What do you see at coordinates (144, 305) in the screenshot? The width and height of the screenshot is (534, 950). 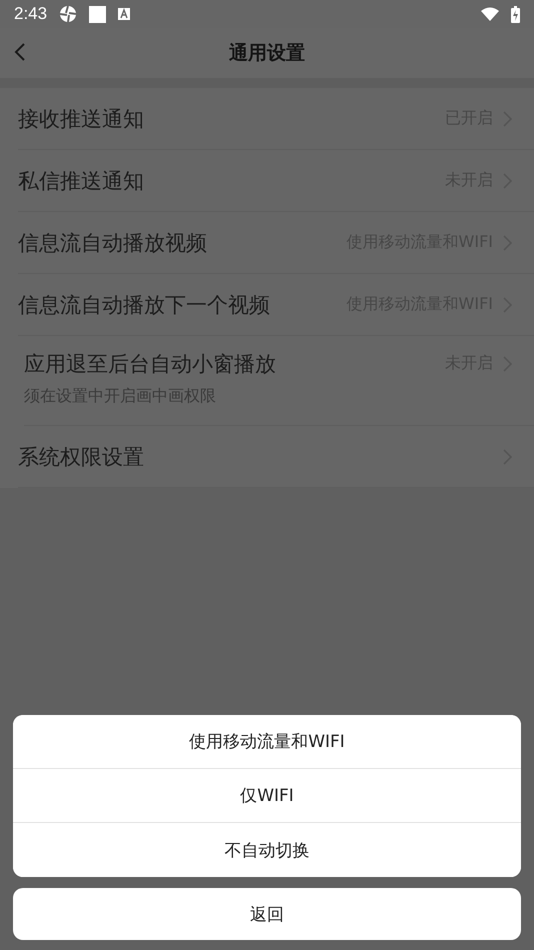 I see `setting-label: 信息流自动播放下一个视频` at bounding box center [144, 305].